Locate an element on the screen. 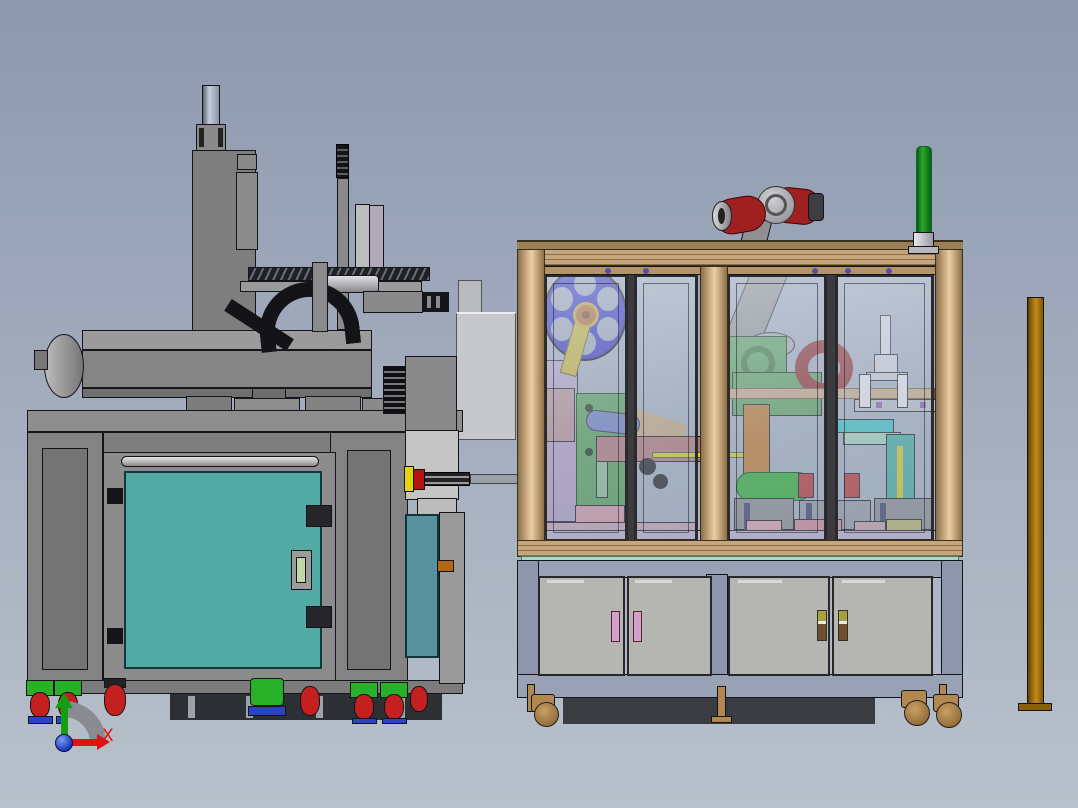  y-axis-arrowhead is located at coordinates (64, 700).